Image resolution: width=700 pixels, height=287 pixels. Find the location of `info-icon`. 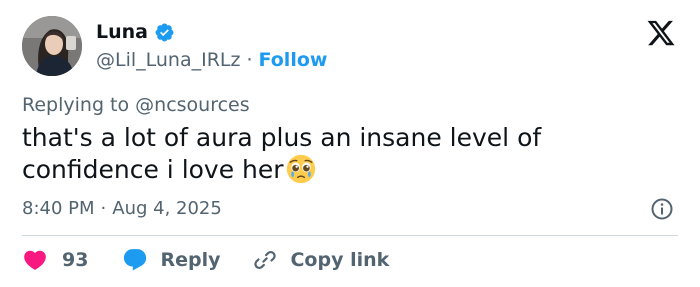

info-icon is located at coordinates (662, 209).